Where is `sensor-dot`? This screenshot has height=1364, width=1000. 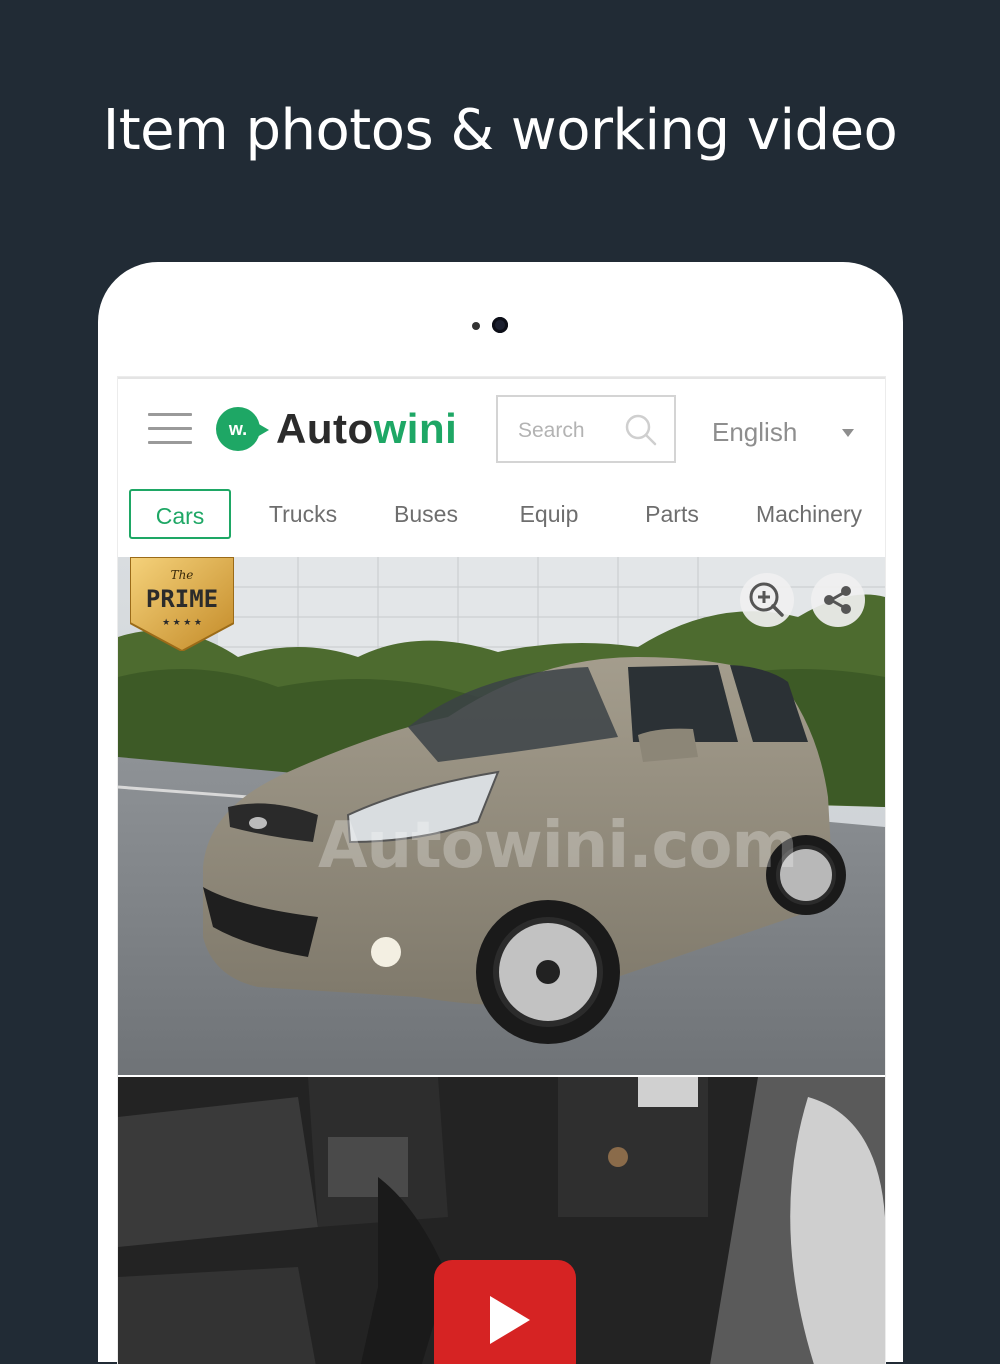 sensor-dot is located at coordinates (476, 326).